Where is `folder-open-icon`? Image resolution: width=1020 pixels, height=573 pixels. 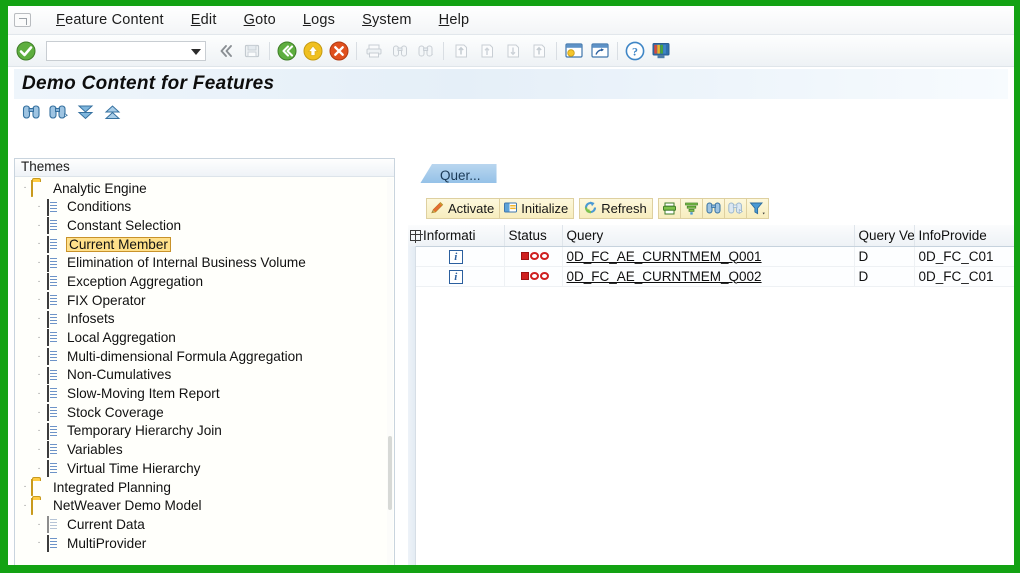
folder-open-icon is located at coordinates (39, 188).